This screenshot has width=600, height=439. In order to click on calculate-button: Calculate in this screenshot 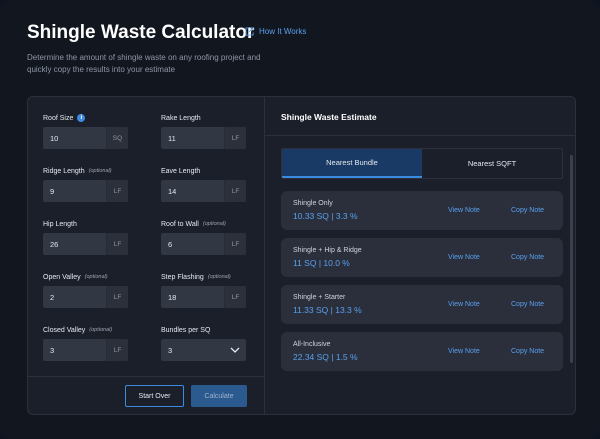, I will do `click(219, 396)`.